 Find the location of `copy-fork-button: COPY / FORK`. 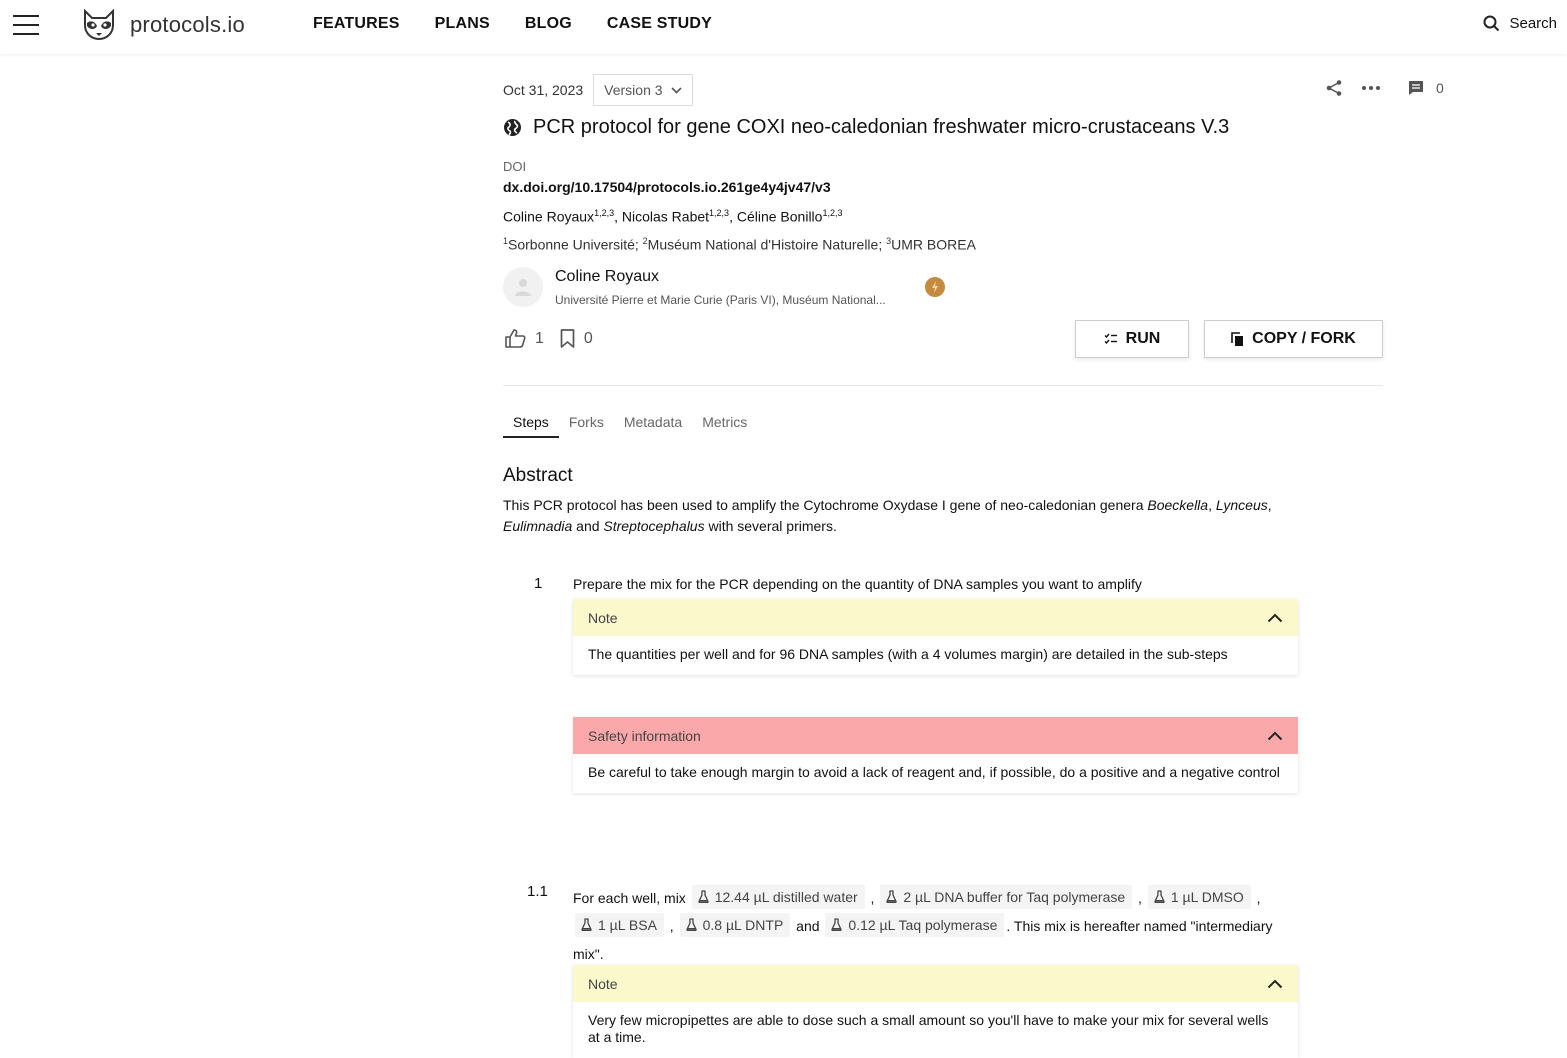

copy-fork-button: COPY / FORK is located at coordinates (1293, 339).